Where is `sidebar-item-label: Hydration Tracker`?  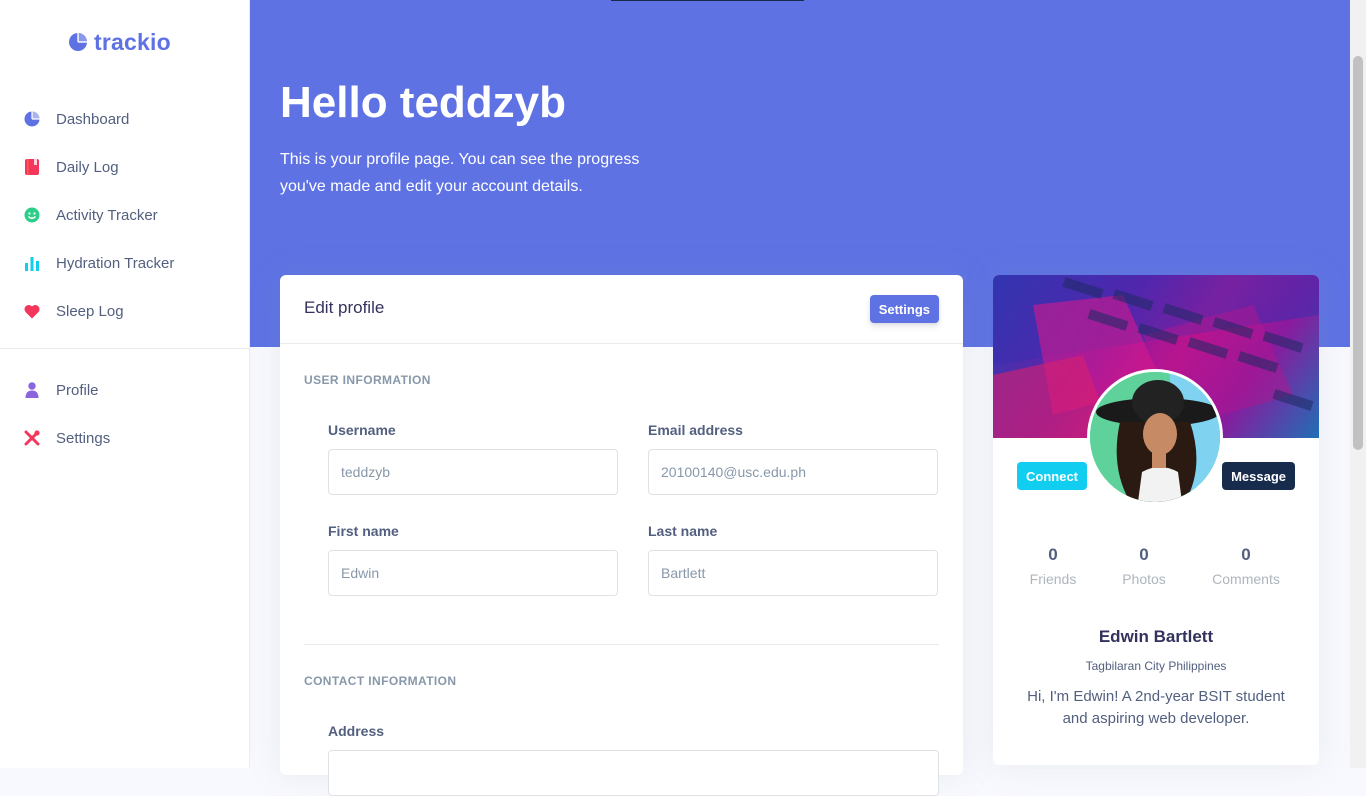 sidebar-item-label: Hydration Tracker is located at coordinates (115, 263).